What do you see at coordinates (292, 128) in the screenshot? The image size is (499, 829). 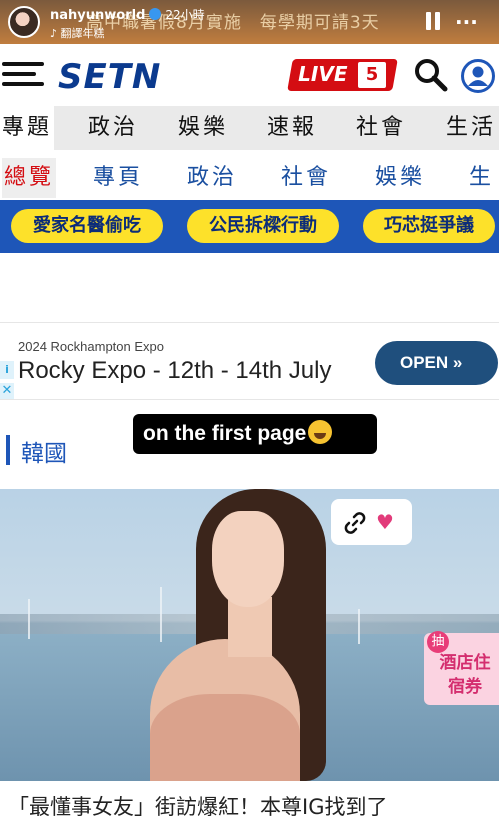 I see `nav-item-breaking: 速報` at bounding box center [292, 128].